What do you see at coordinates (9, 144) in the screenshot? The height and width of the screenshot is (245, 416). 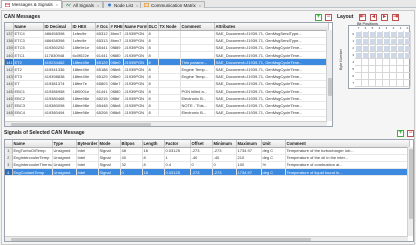 I see `signals-col-header` at bounding box center [9, 144].